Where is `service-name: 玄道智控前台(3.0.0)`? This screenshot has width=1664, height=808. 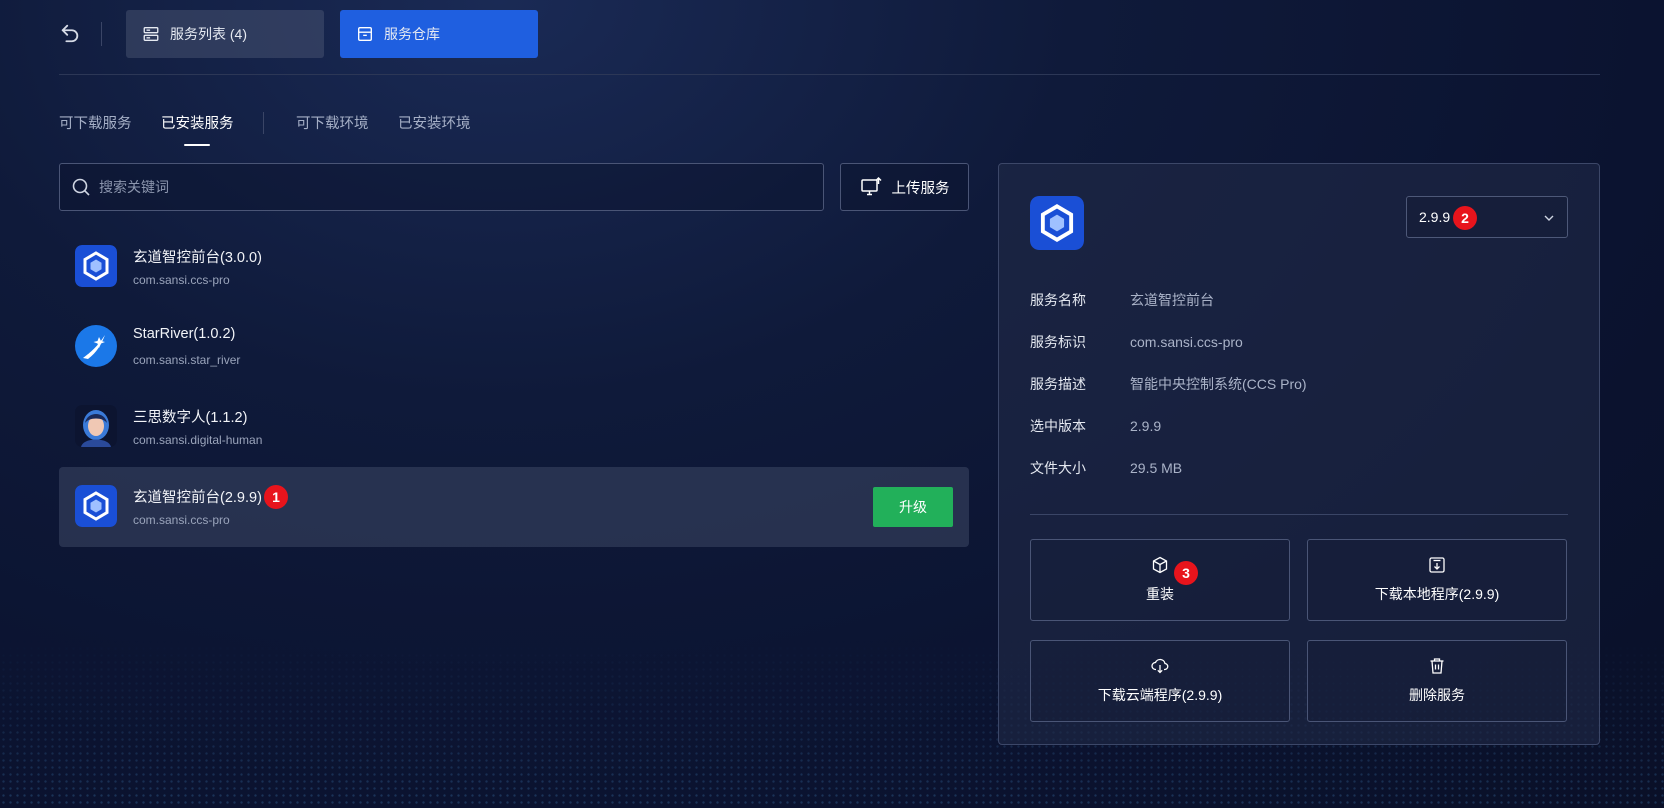 service-name: 玄道智控前台(3.0.0) is located at coordinates (197, 258).